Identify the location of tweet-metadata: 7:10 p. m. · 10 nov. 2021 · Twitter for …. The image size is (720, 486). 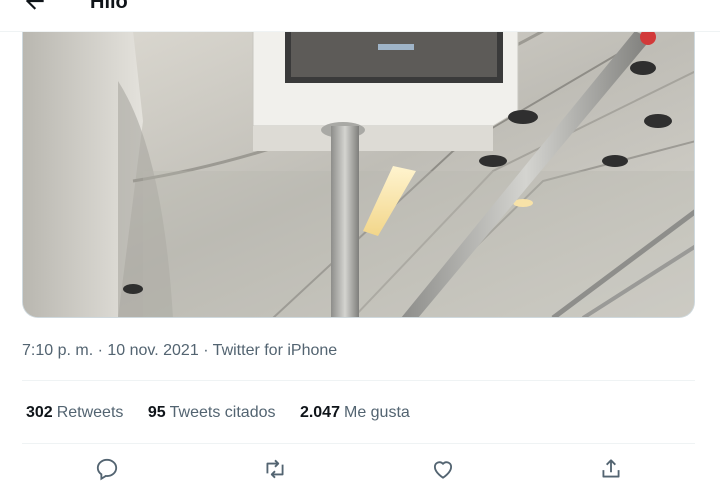
(179, 351).